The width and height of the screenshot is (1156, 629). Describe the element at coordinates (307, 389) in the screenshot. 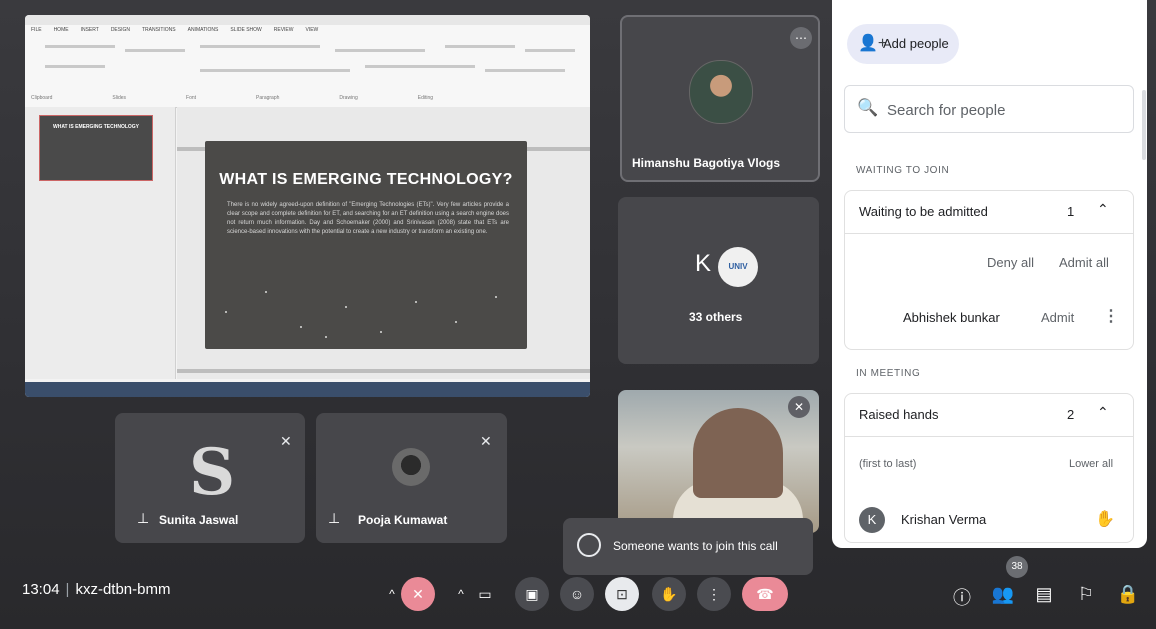

I see `ppt-statusbar` at that location.